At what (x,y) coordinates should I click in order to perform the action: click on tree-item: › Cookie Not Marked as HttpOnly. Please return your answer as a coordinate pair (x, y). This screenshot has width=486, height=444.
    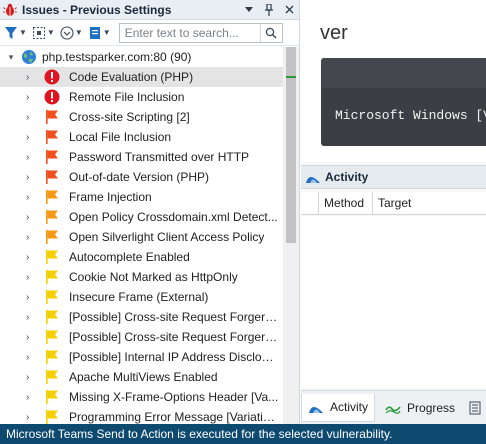
    Looking at the image, I should click on (141, 277).